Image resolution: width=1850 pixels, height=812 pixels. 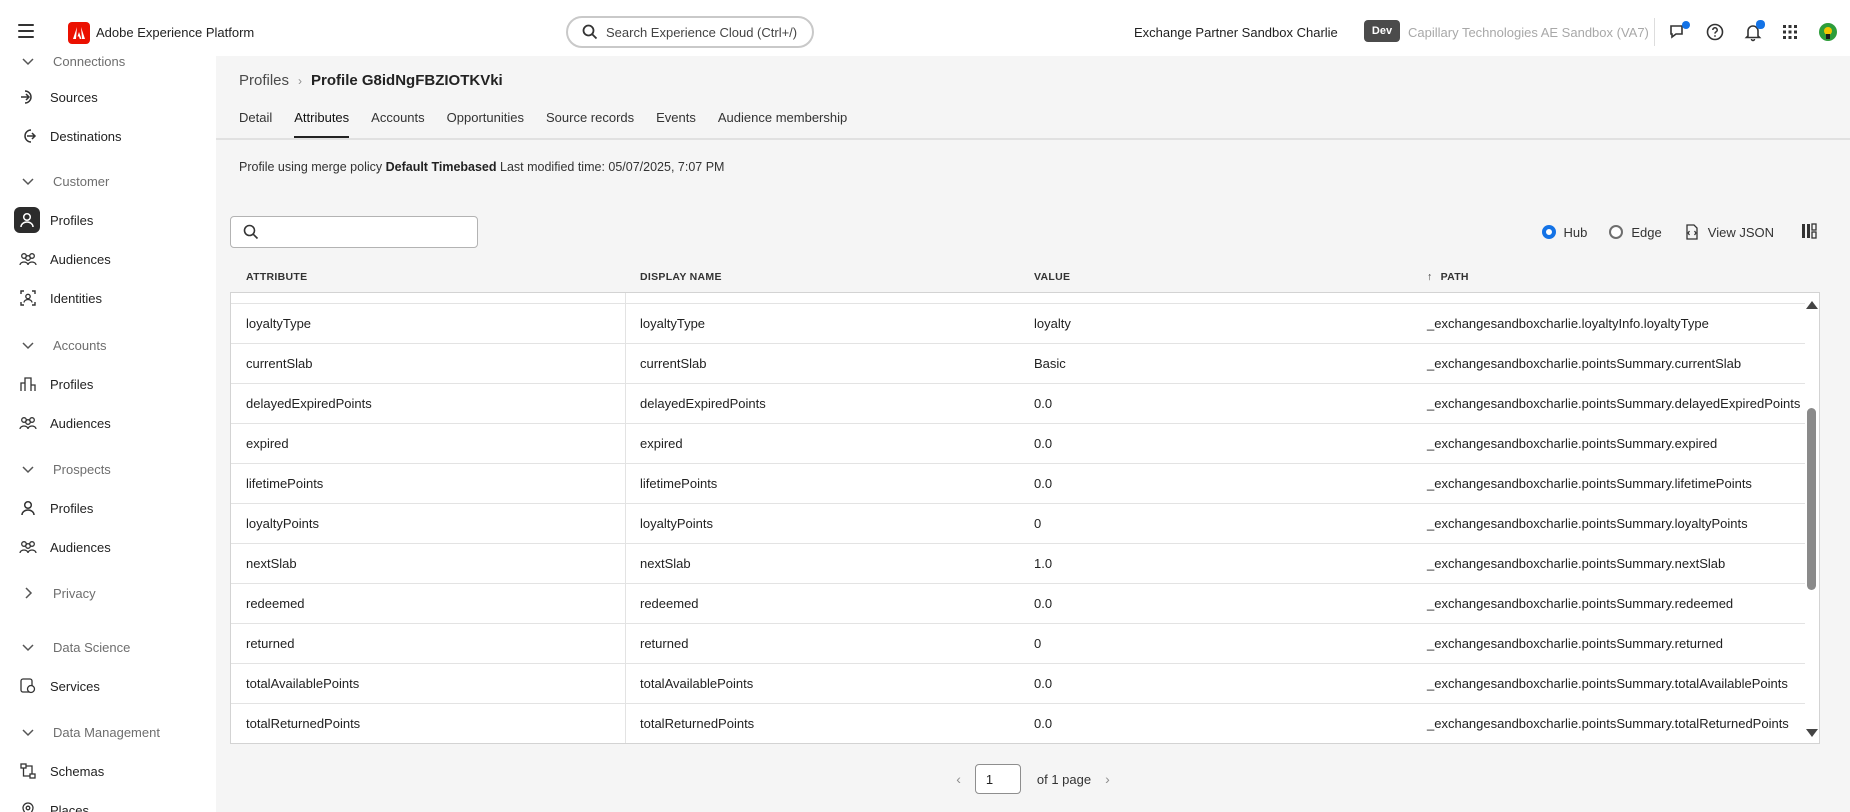 What do you see at coordinates (1018, 298) in the screenshot?
I see `table-row-partial` at bounding box center [1018, 298].